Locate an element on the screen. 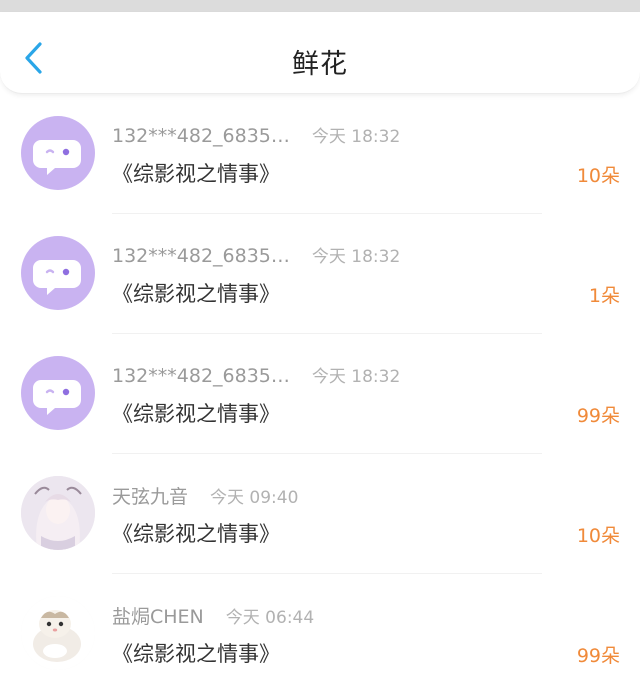 The height and width of the screenshot is (694, 640). flower-count: 1朵 is located at coordinates (604, 296).